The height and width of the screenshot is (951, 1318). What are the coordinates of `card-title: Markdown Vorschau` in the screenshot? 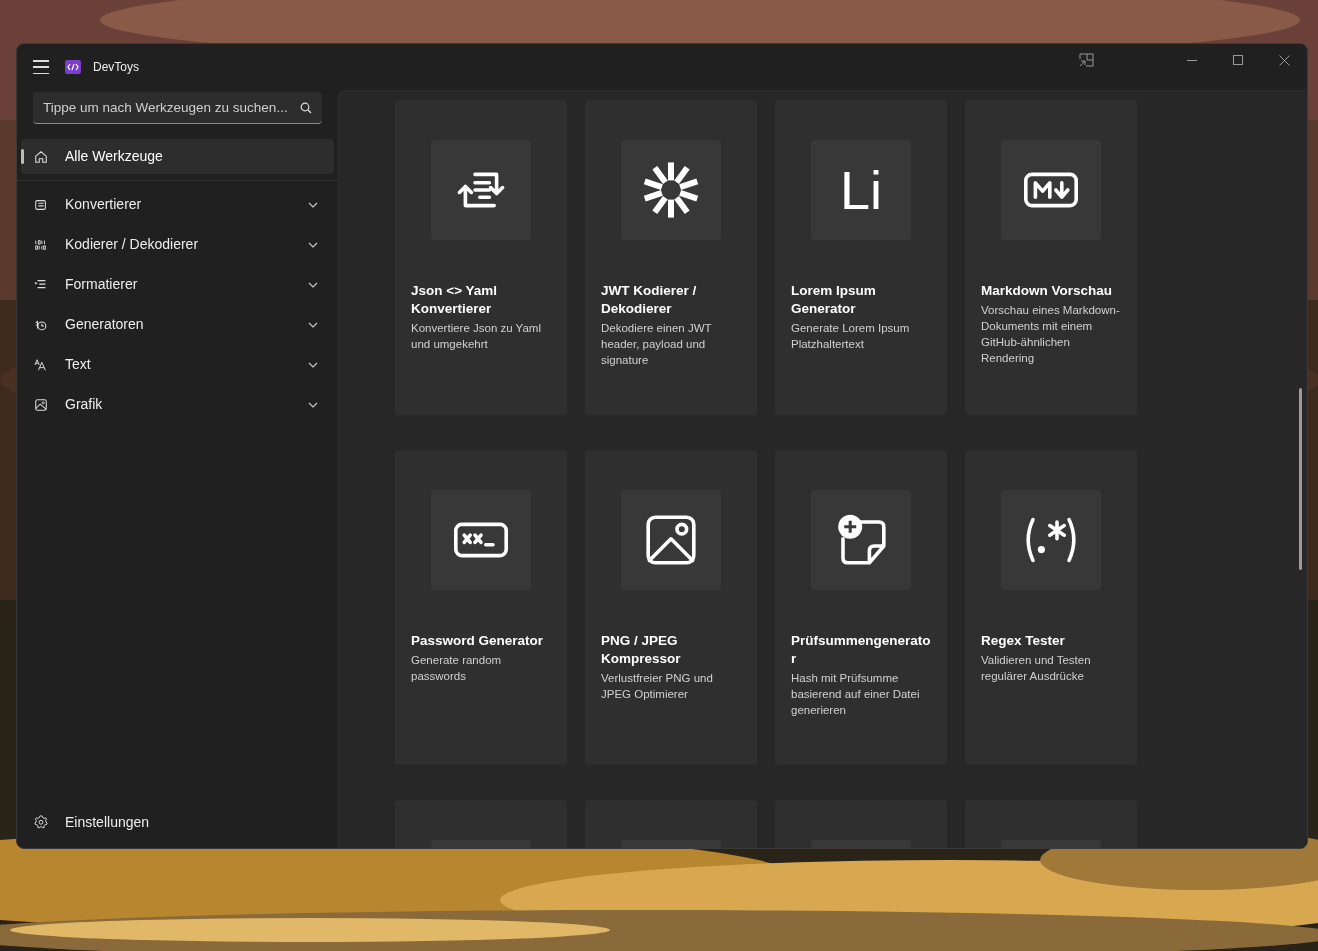 It's located at (1047, 291).